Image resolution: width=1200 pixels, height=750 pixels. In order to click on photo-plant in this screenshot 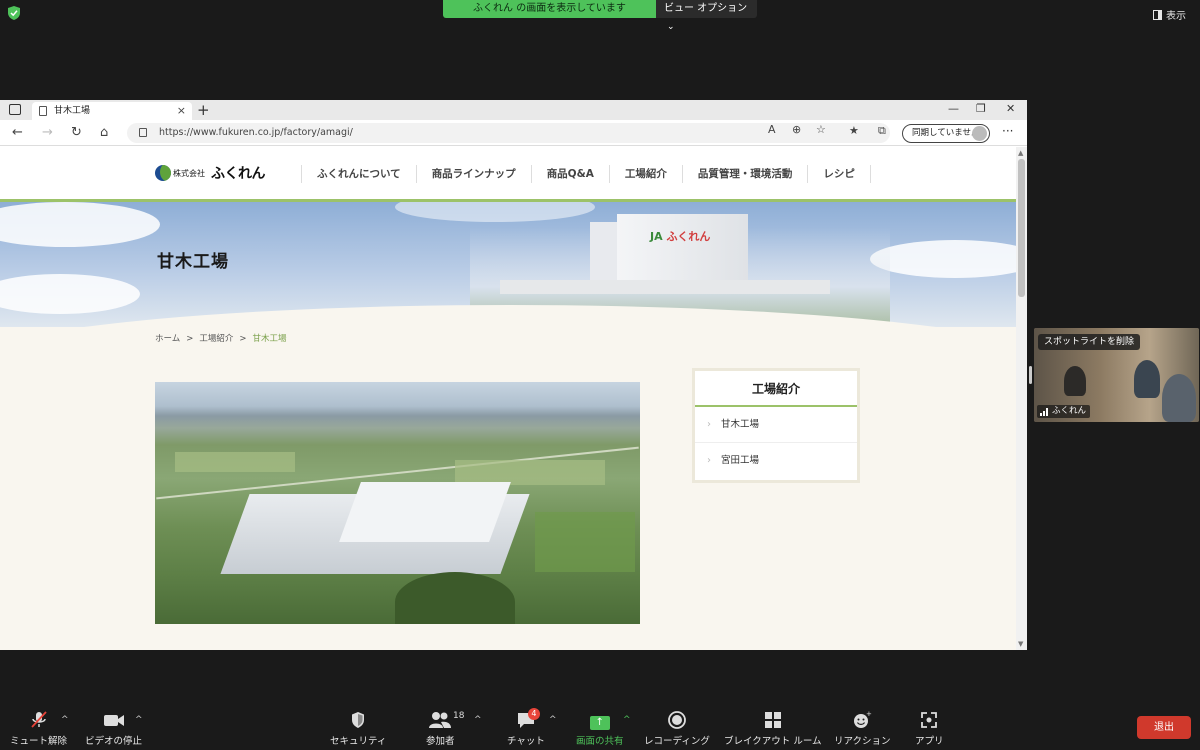, I will do `click(425, 512)`.